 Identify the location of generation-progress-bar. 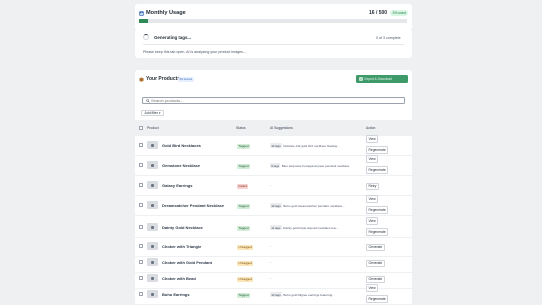
(273, 44).